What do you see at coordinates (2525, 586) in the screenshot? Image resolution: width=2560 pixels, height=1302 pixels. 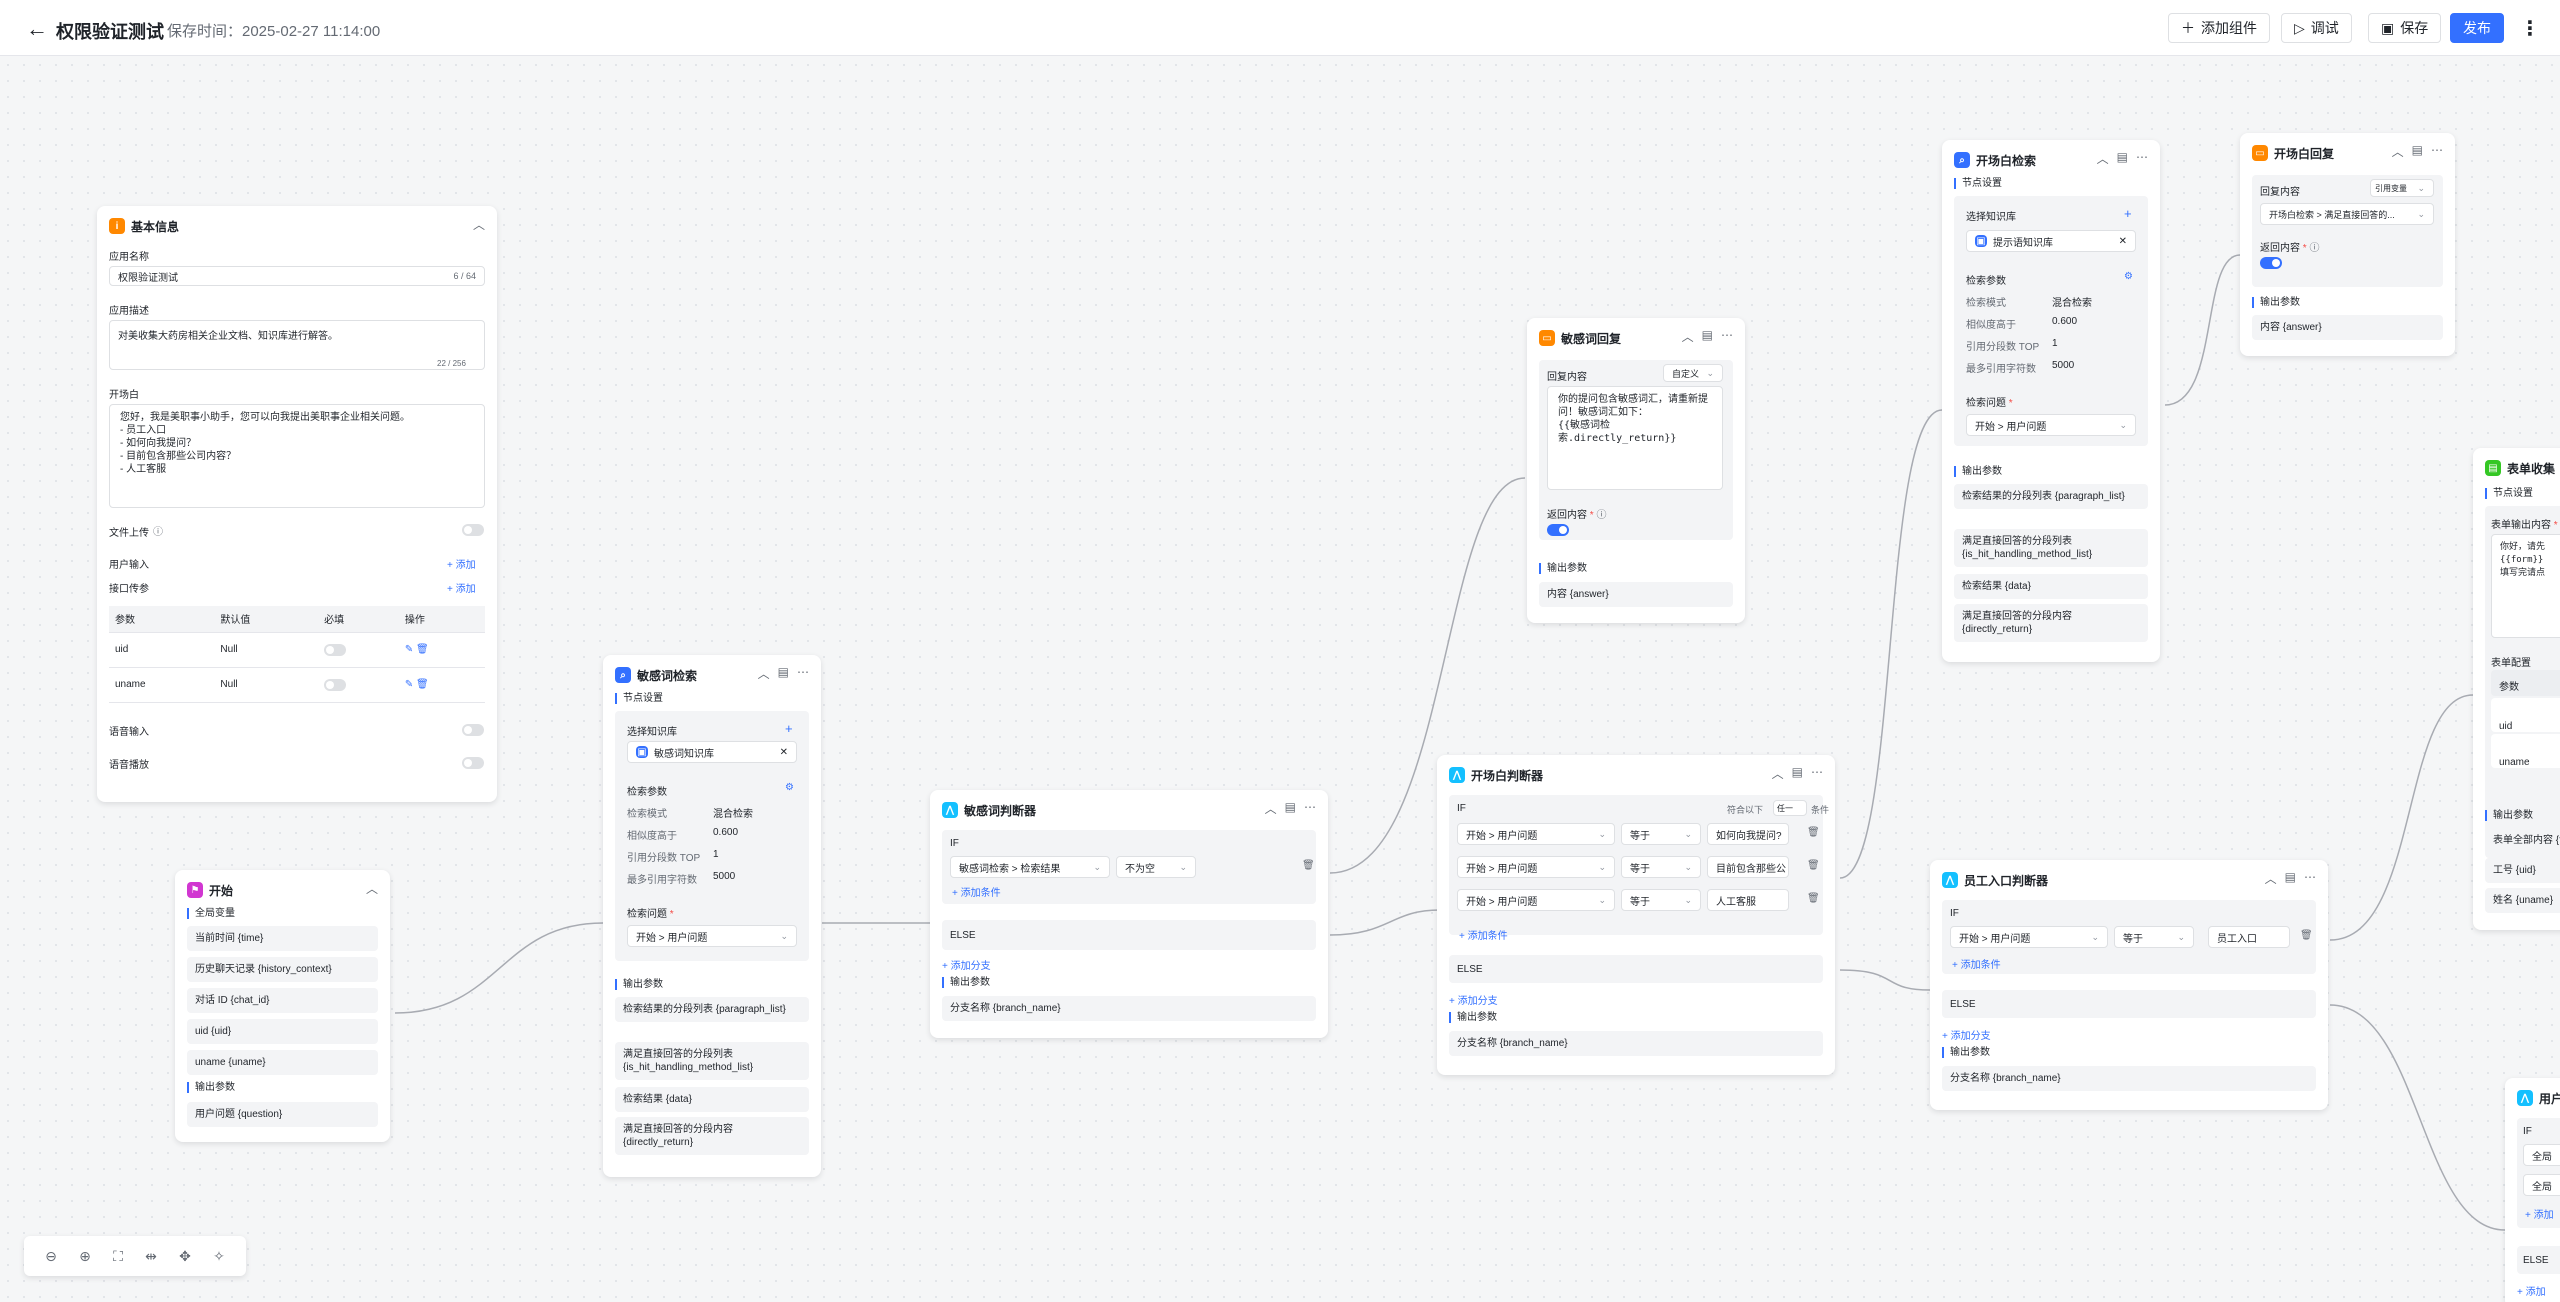 I see `form-content-textarea: 你好，请先 {{form}} 填写完请点` at bounding box center [2525, 586].